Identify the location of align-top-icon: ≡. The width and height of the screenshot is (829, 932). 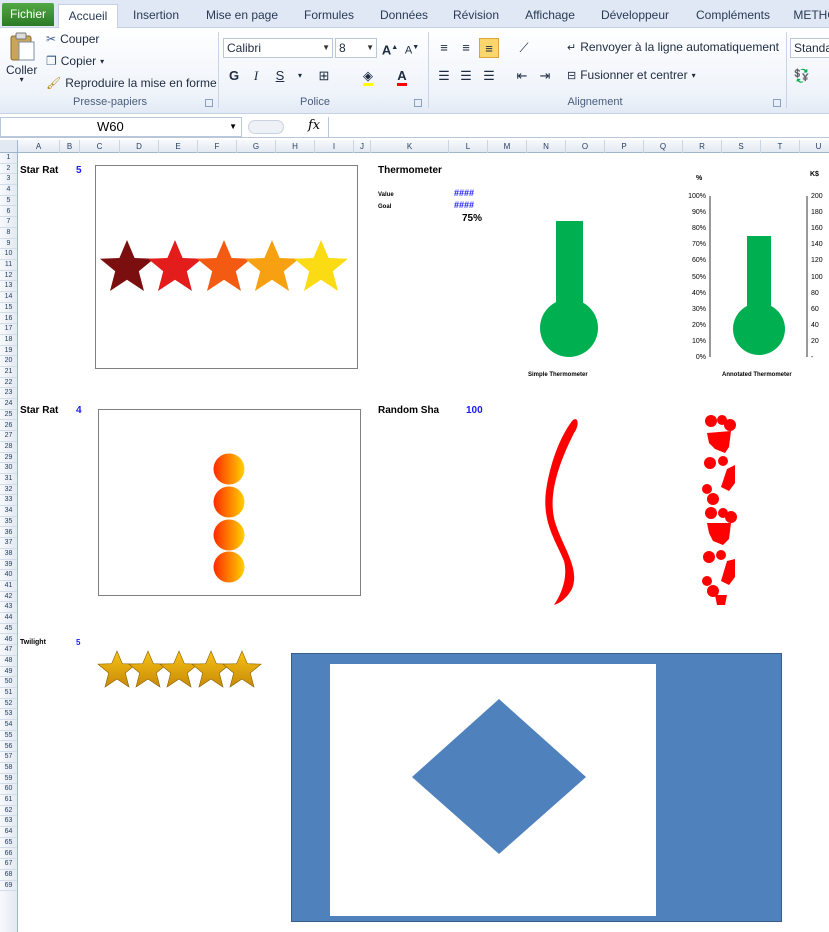
(444, 48).